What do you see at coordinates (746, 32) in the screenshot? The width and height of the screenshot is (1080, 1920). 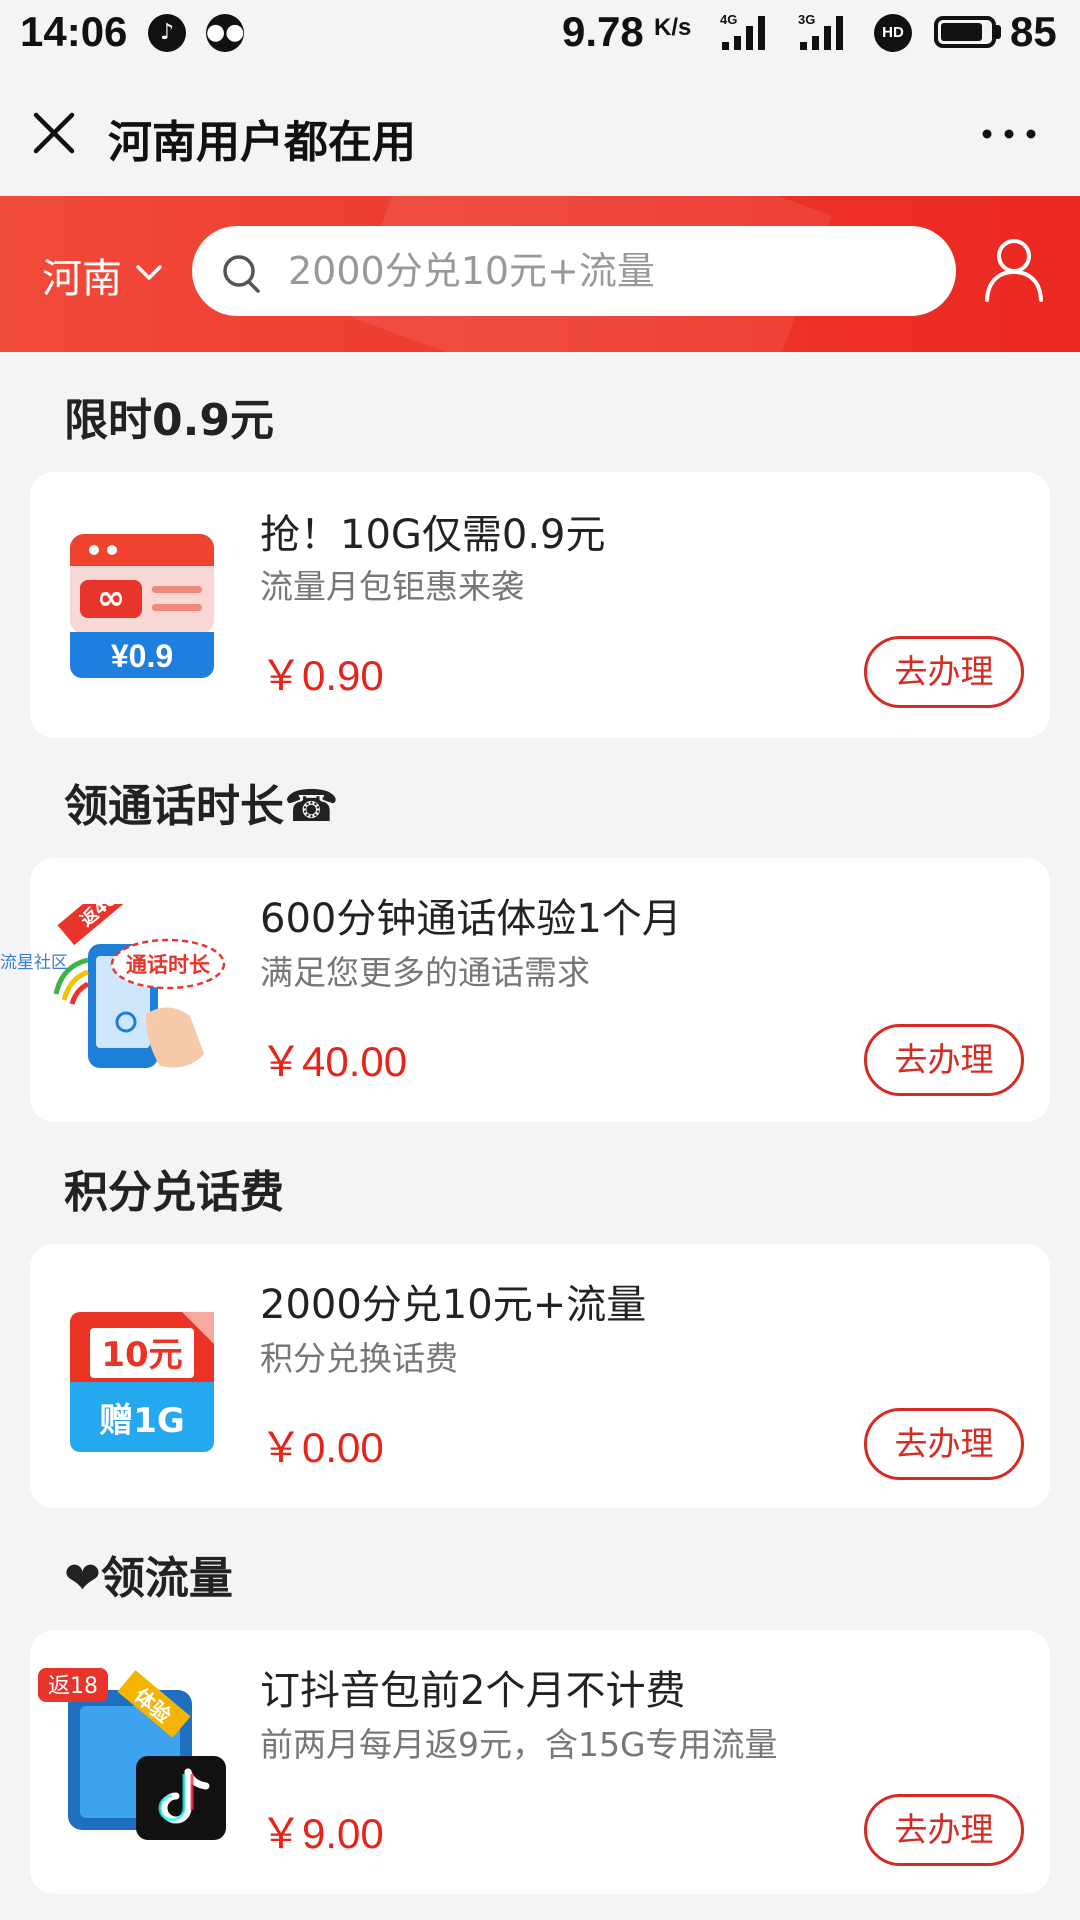 I see `signal-4g-icon: 4G` at bounding box center [746, 32].